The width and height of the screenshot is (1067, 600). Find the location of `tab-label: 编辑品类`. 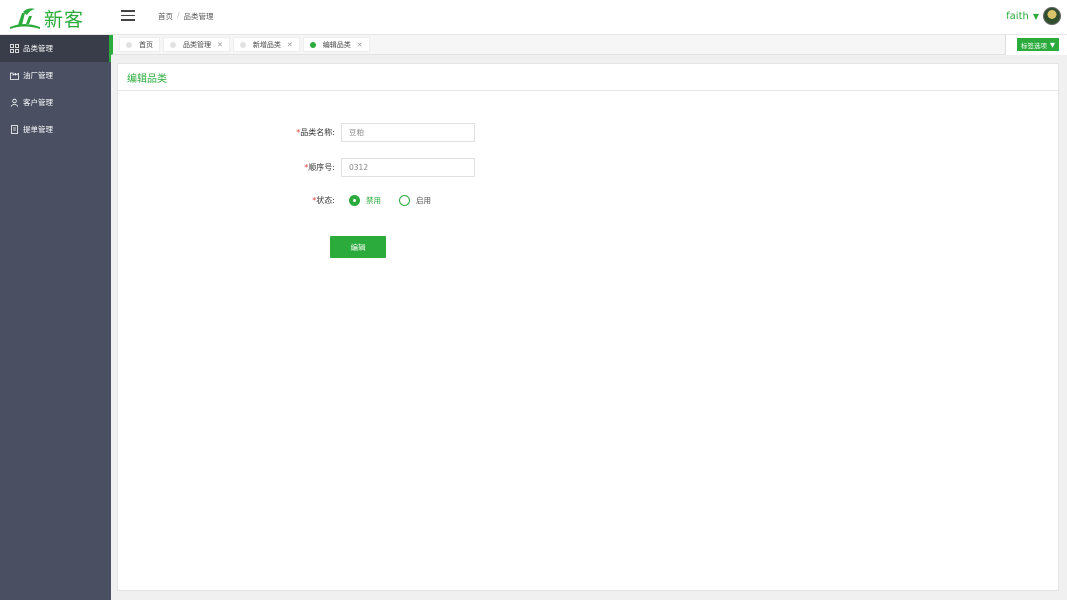

tab-label: 编辑品类 is located at coordinates (336, 44).